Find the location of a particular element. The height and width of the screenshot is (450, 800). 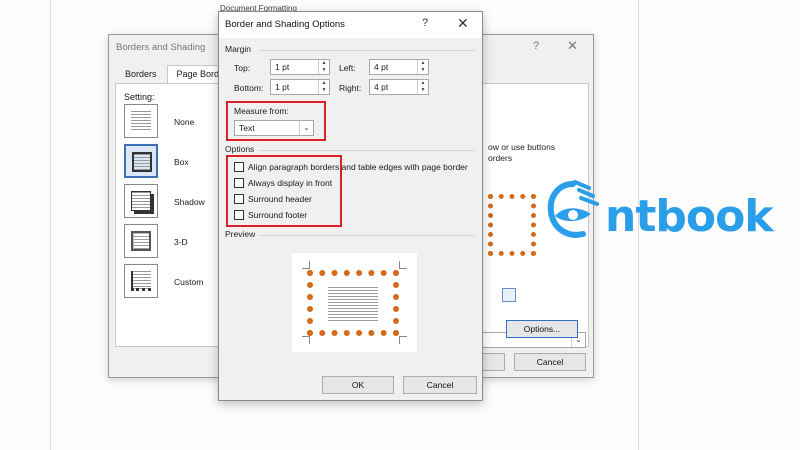

top-spin-arrows: ▲ ▼ is located at coordinates (323, 67).